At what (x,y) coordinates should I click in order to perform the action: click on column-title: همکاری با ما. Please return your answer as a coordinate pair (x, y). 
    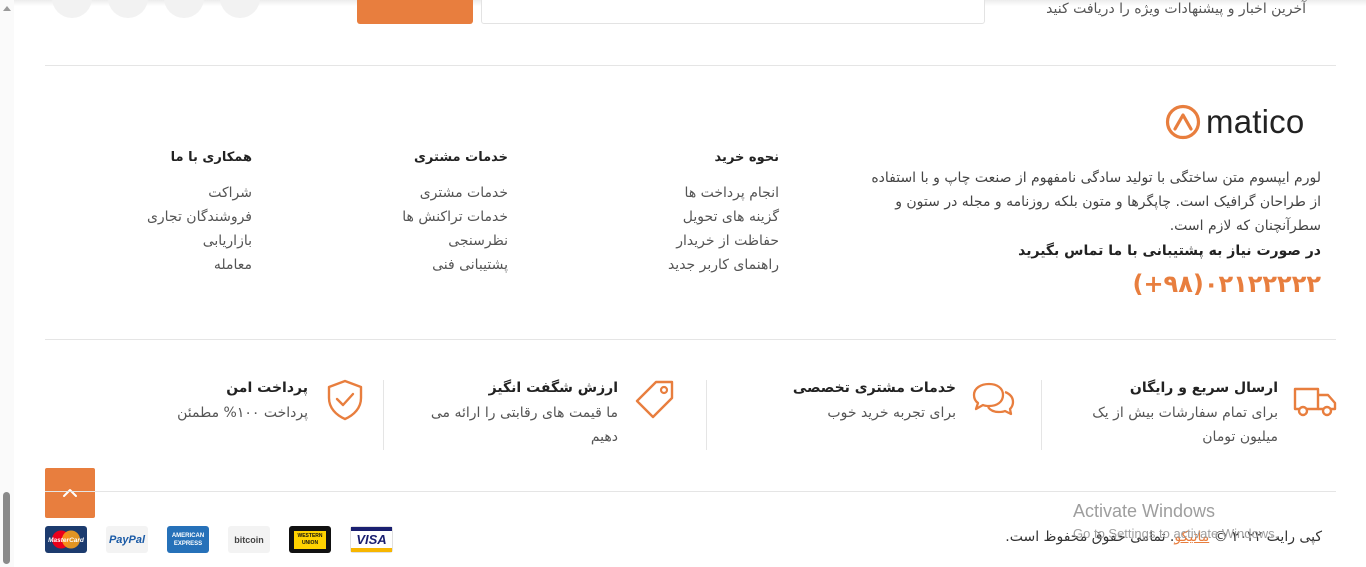
    Looking at the image, I should click on (211, 157).